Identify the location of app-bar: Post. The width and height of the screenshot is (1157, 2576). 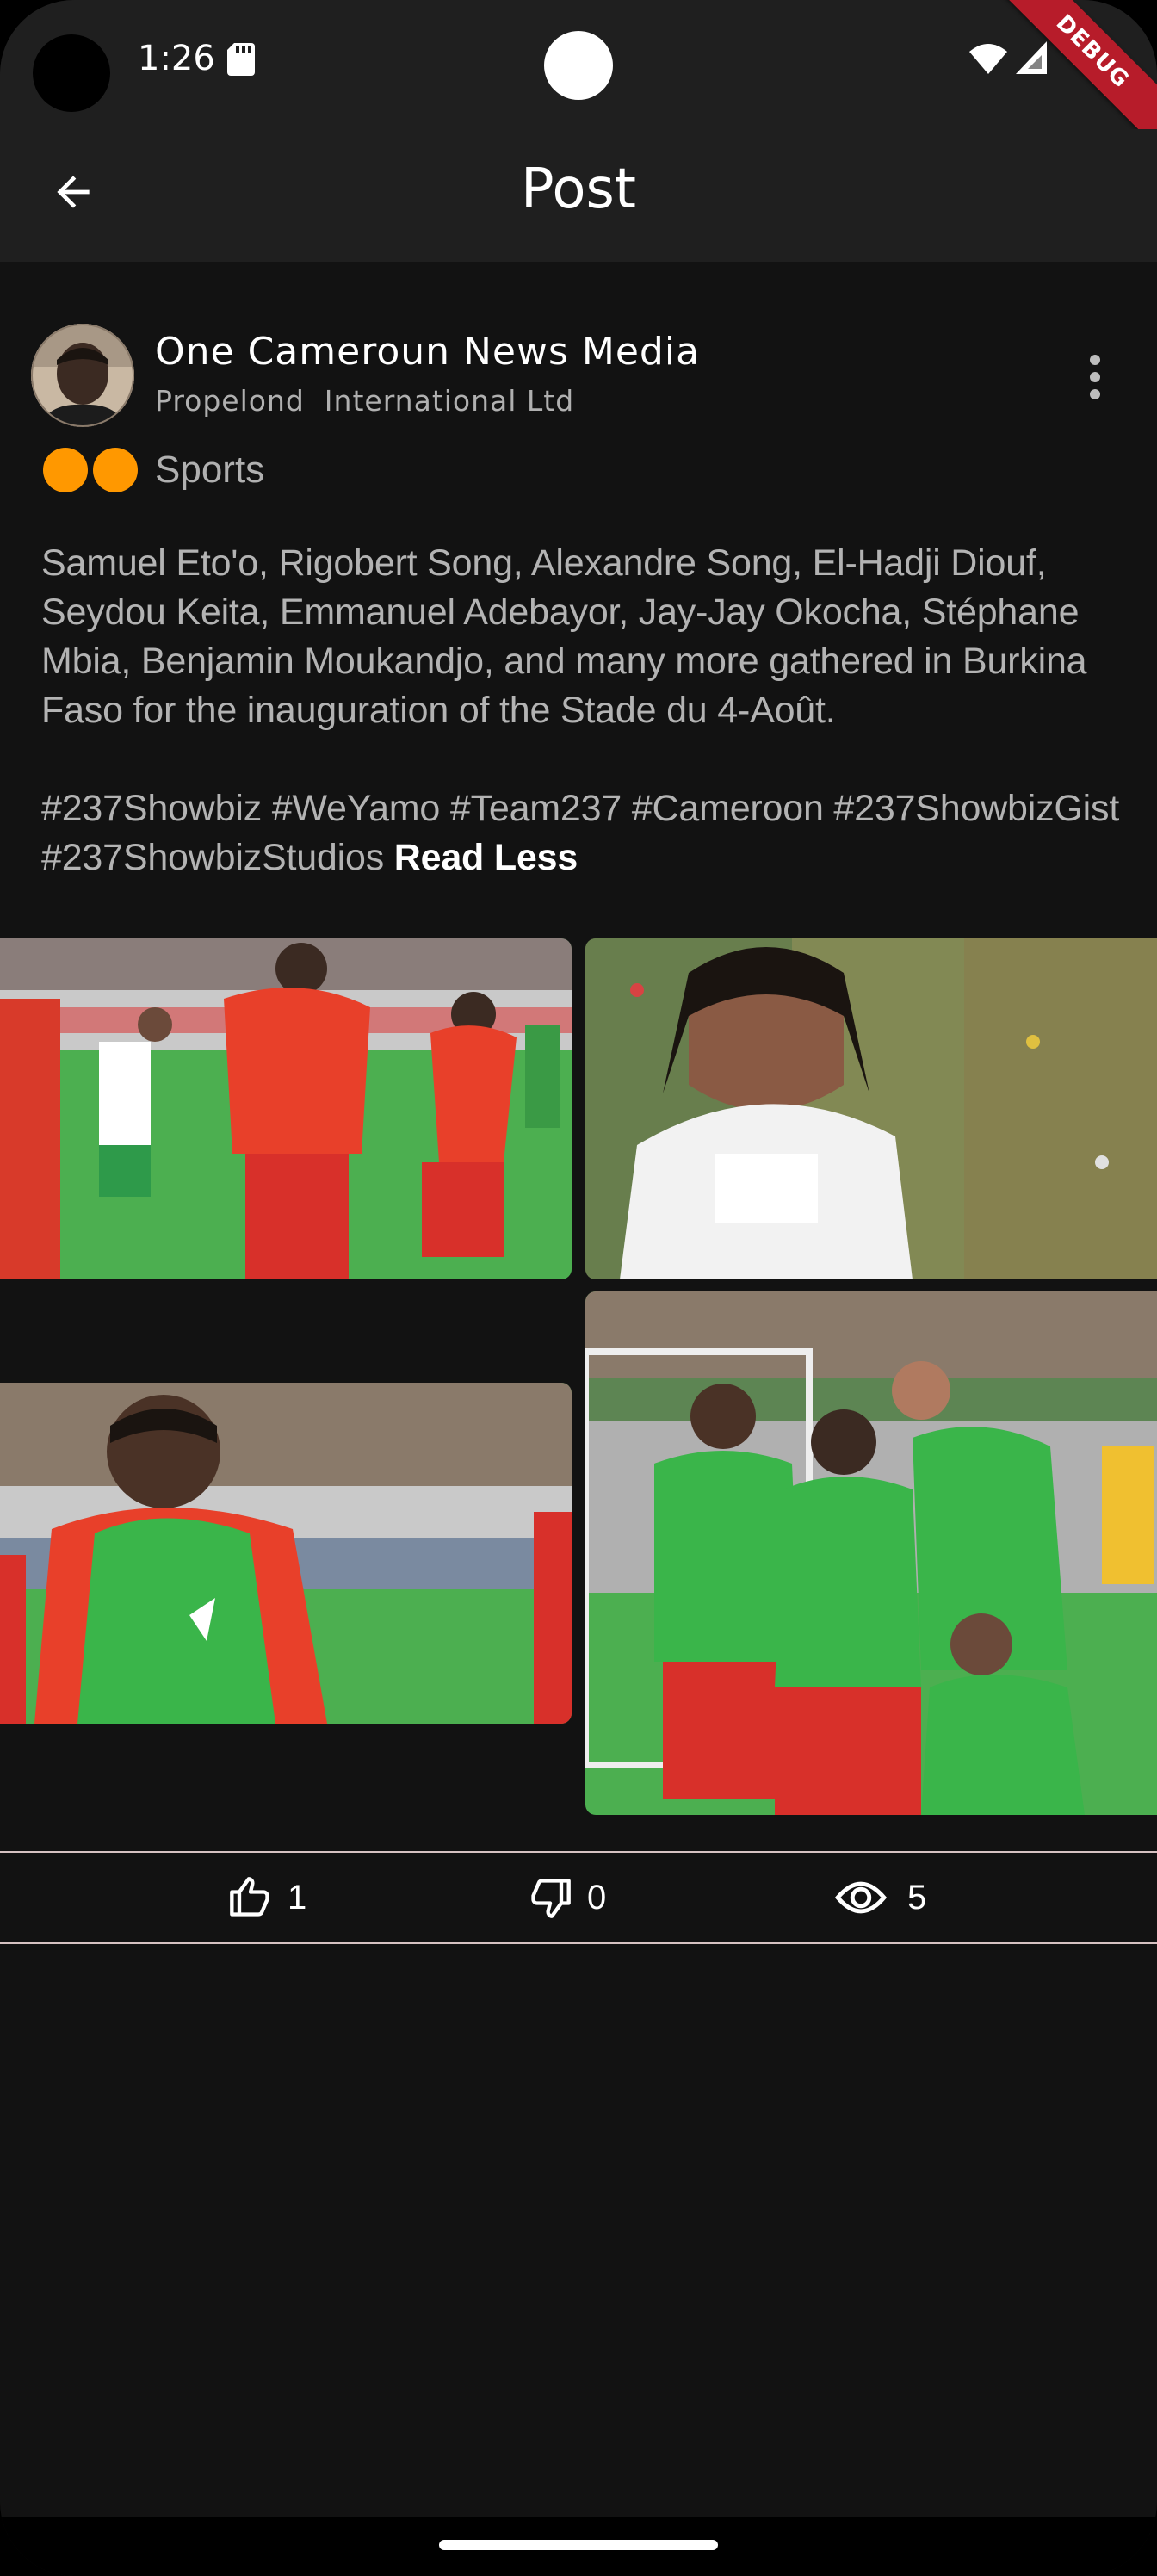
(579, 195).